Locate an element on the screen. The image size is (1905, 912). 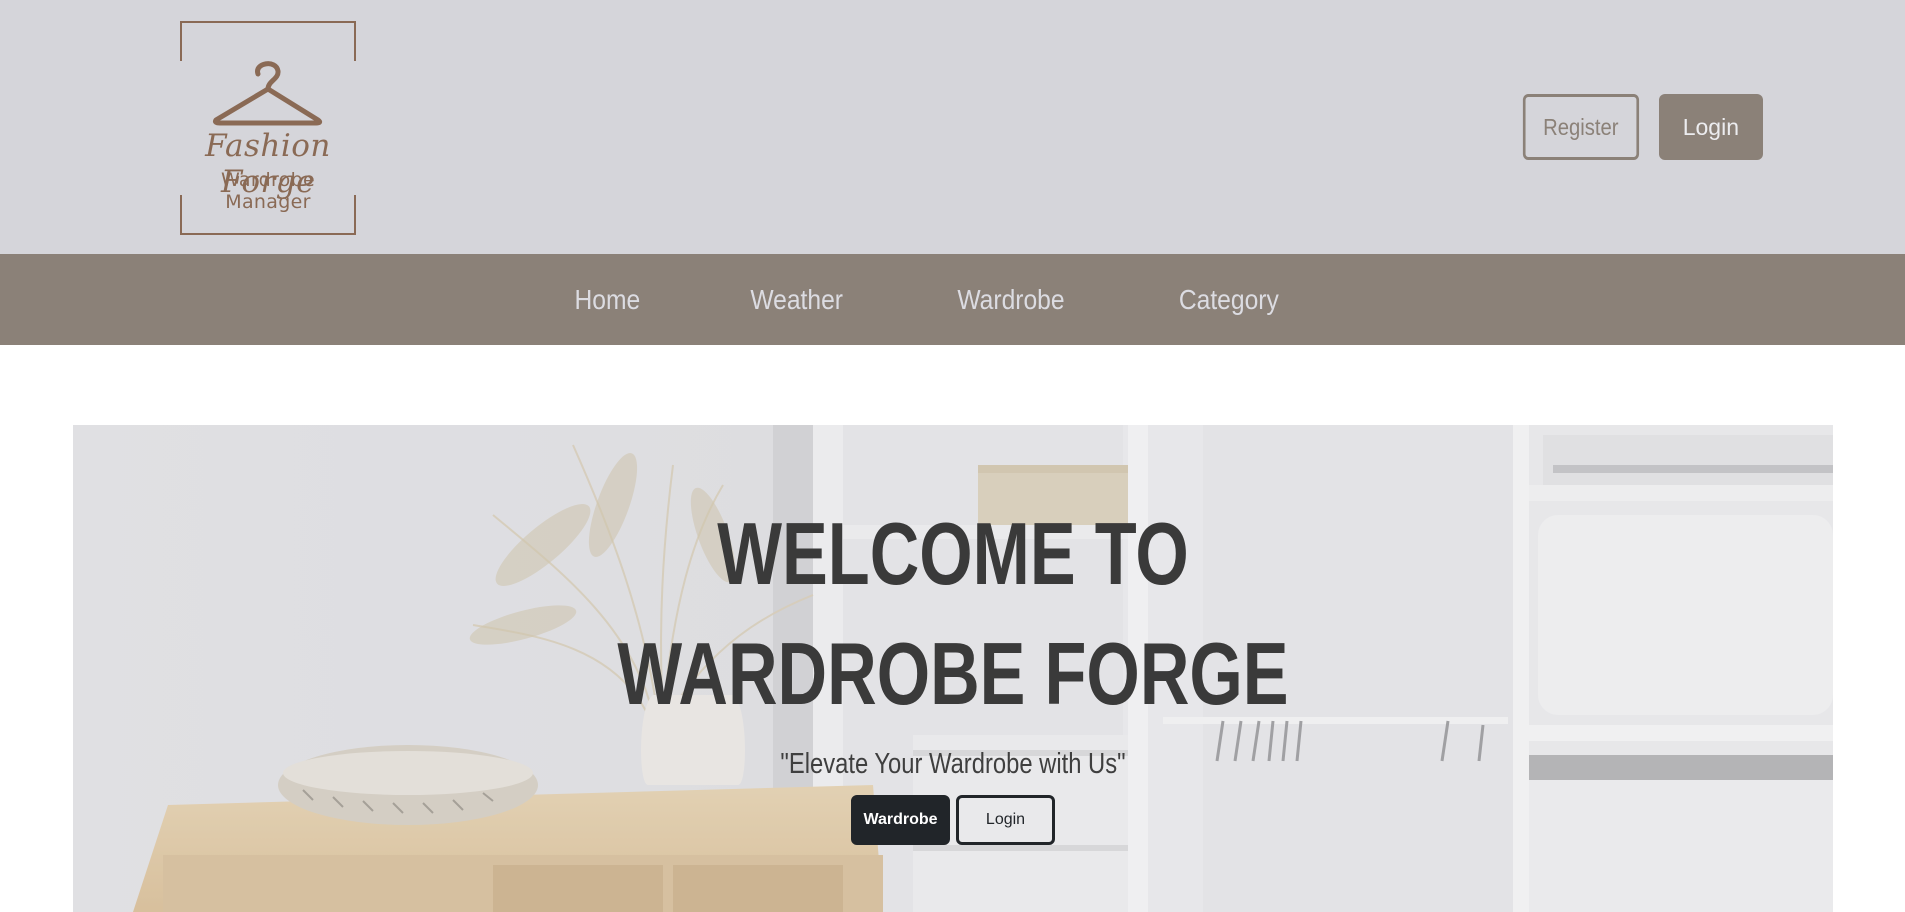
hero-title-line2: WARDROBE FORGE is located at coordinates (953, 673).